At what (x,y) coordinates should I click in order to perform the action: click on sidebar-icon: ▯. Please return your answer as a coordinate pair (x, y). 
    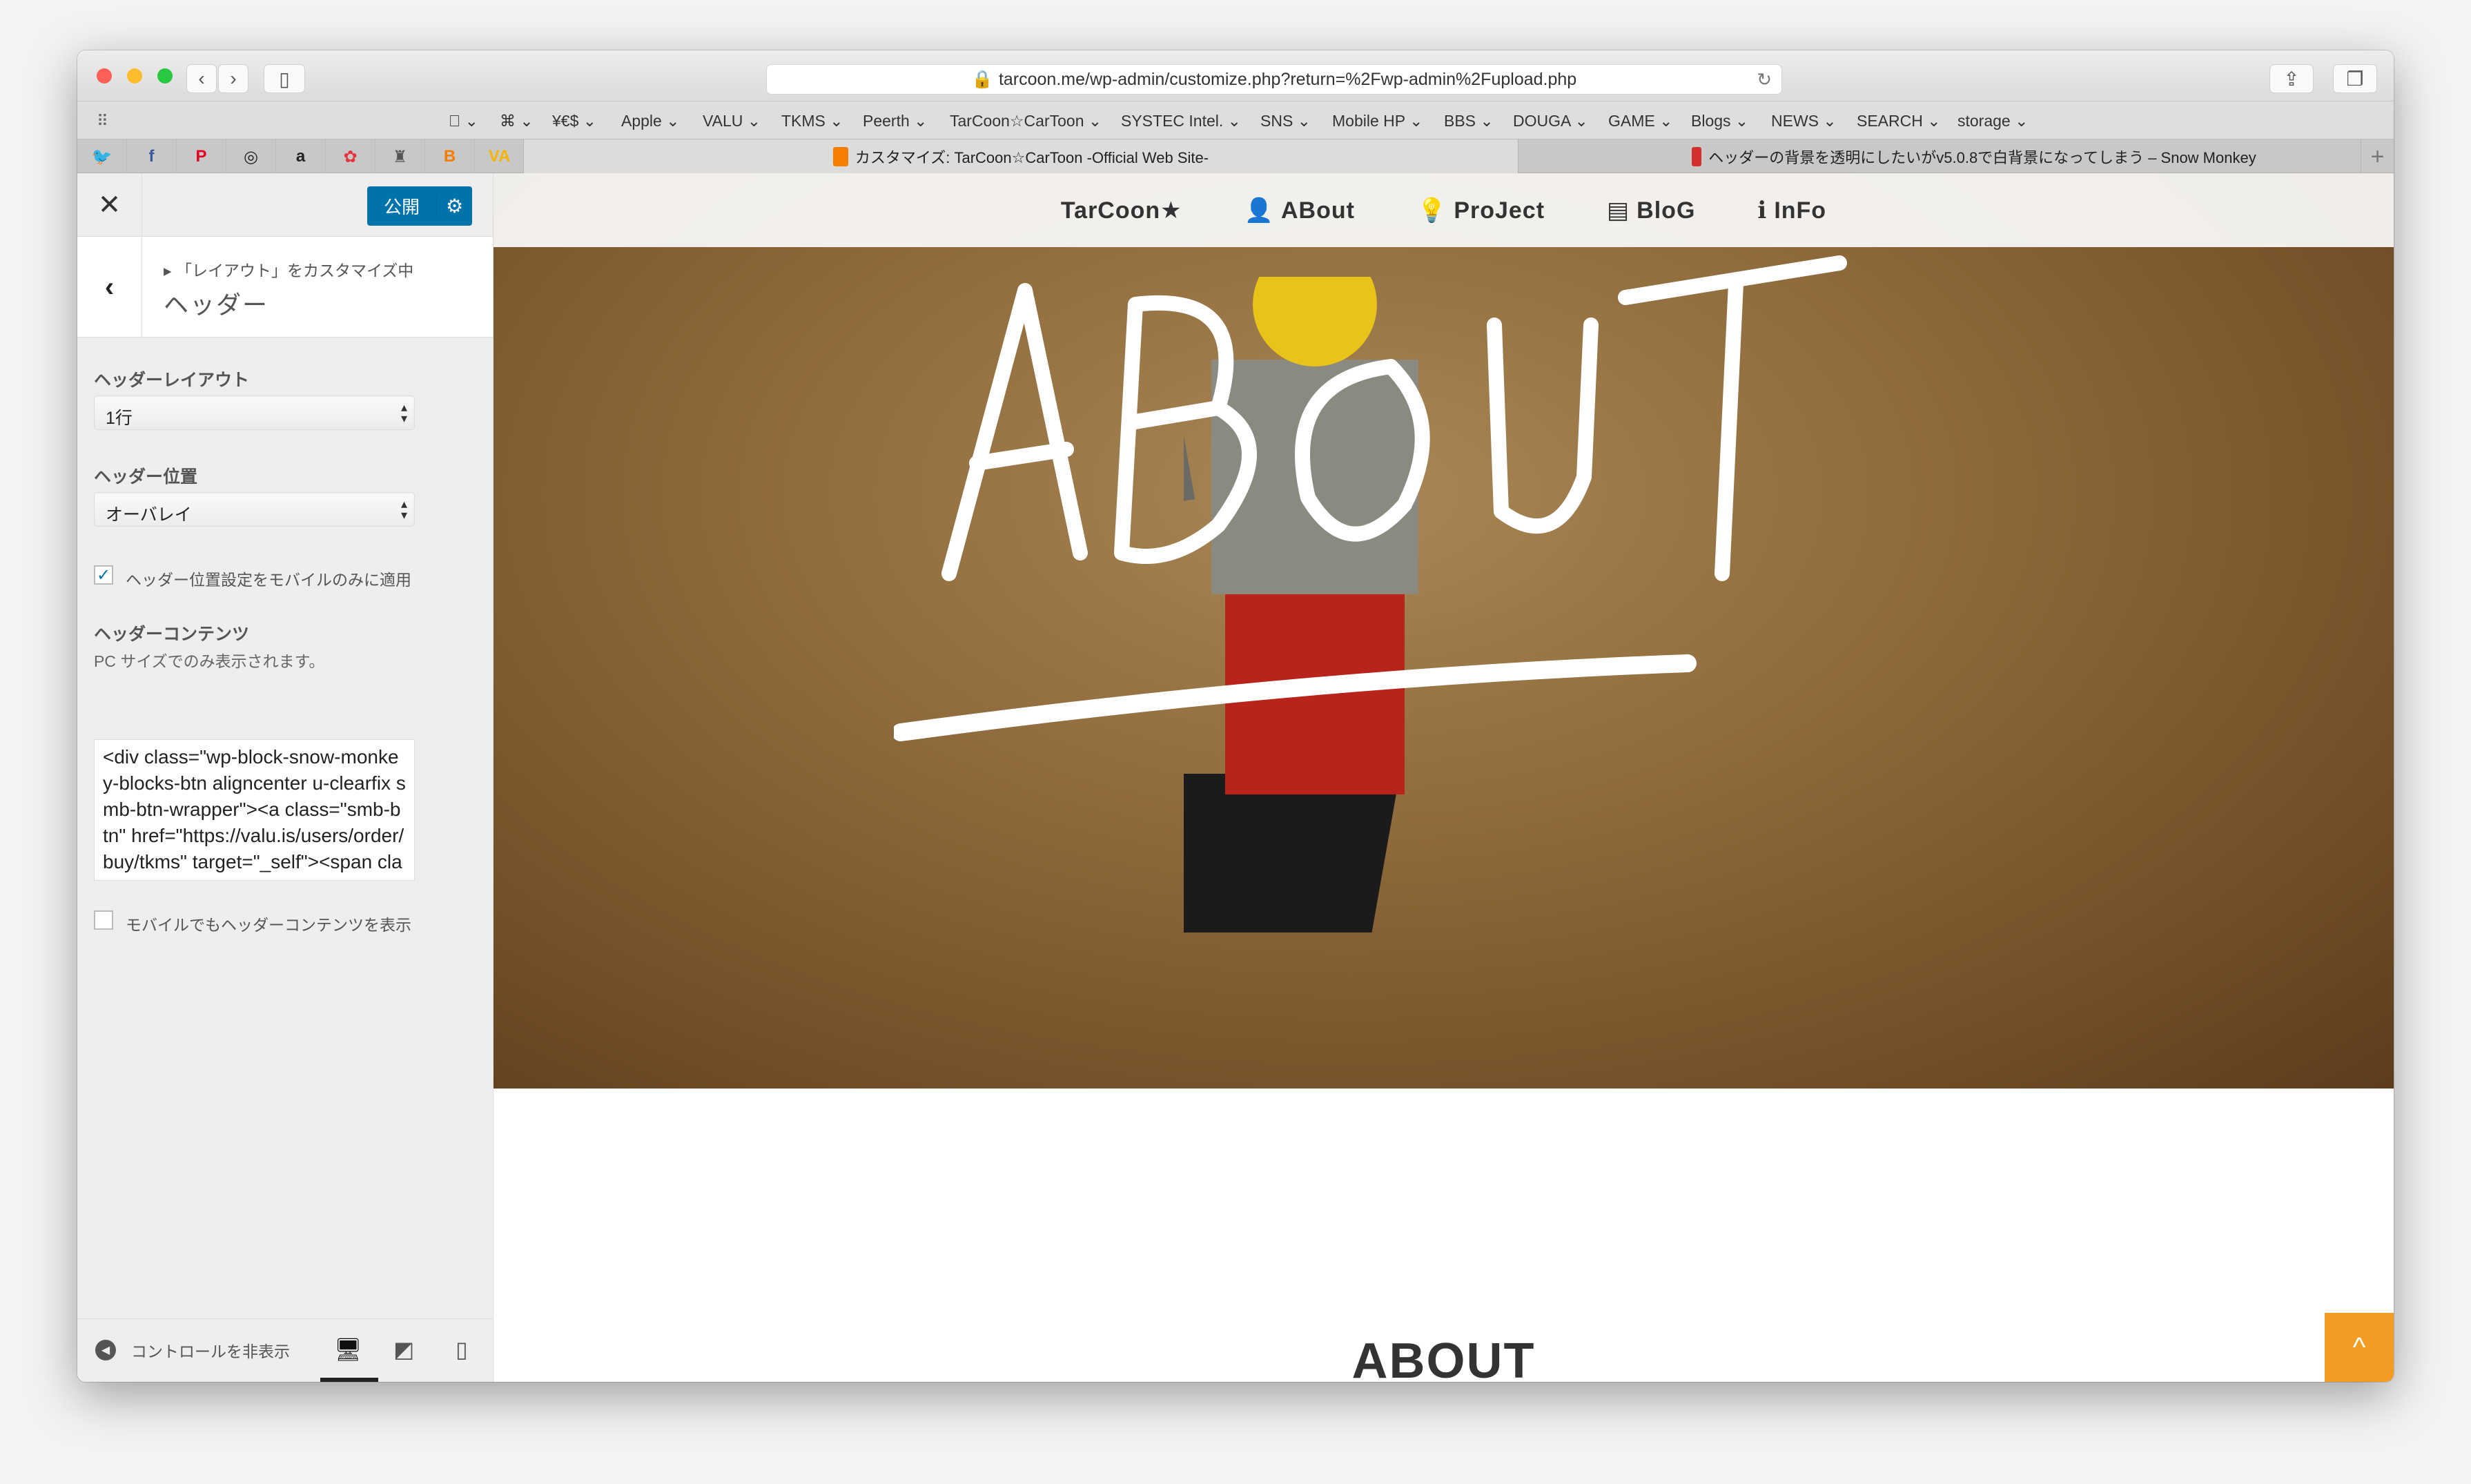
    Looking at the image, I should click on (284, 79).